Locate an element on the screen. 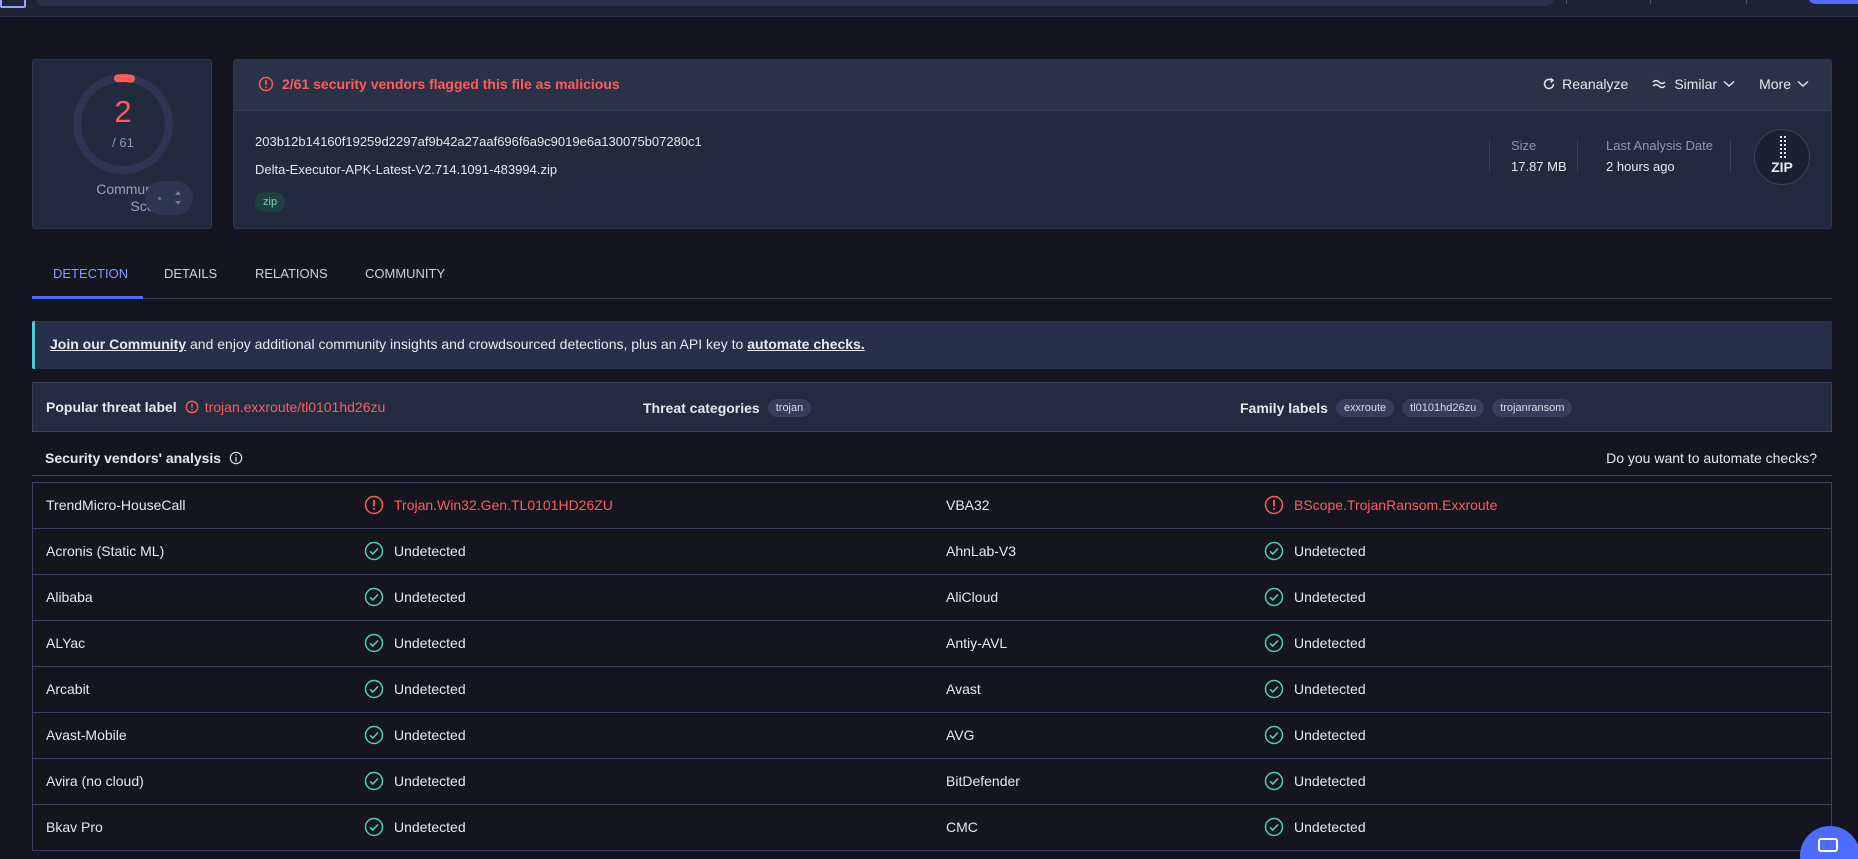 The height and width of the screenshot is (859, 1858). more-dropdown: More is located at coordinates (1784, 84).